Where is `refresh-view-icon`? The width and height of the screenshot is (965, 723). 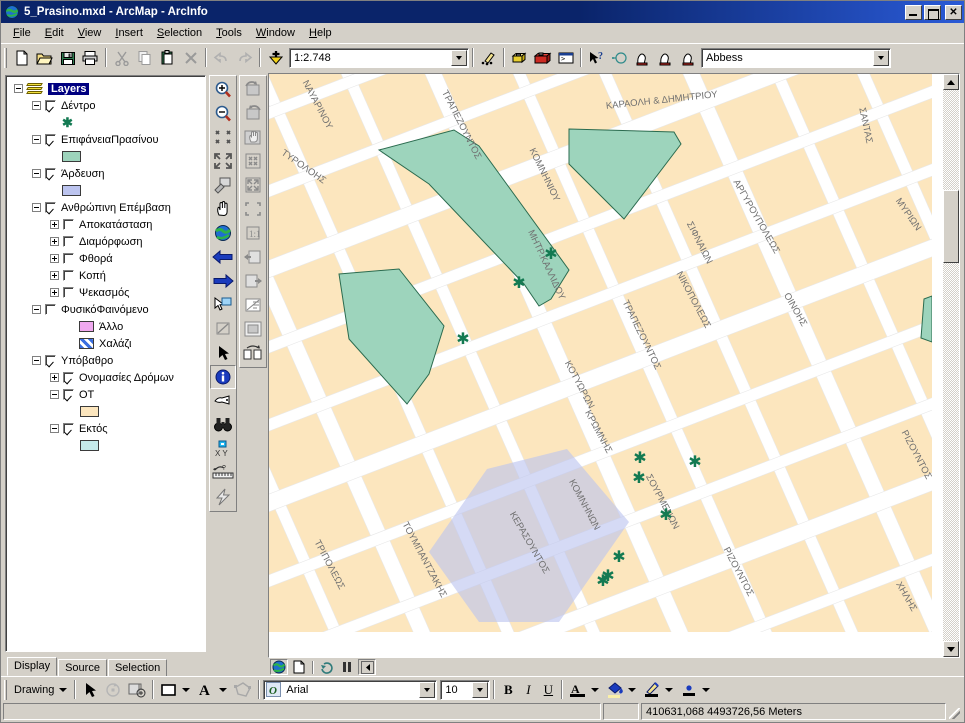
refresh-view-icon is located at coordinates (327, 667).